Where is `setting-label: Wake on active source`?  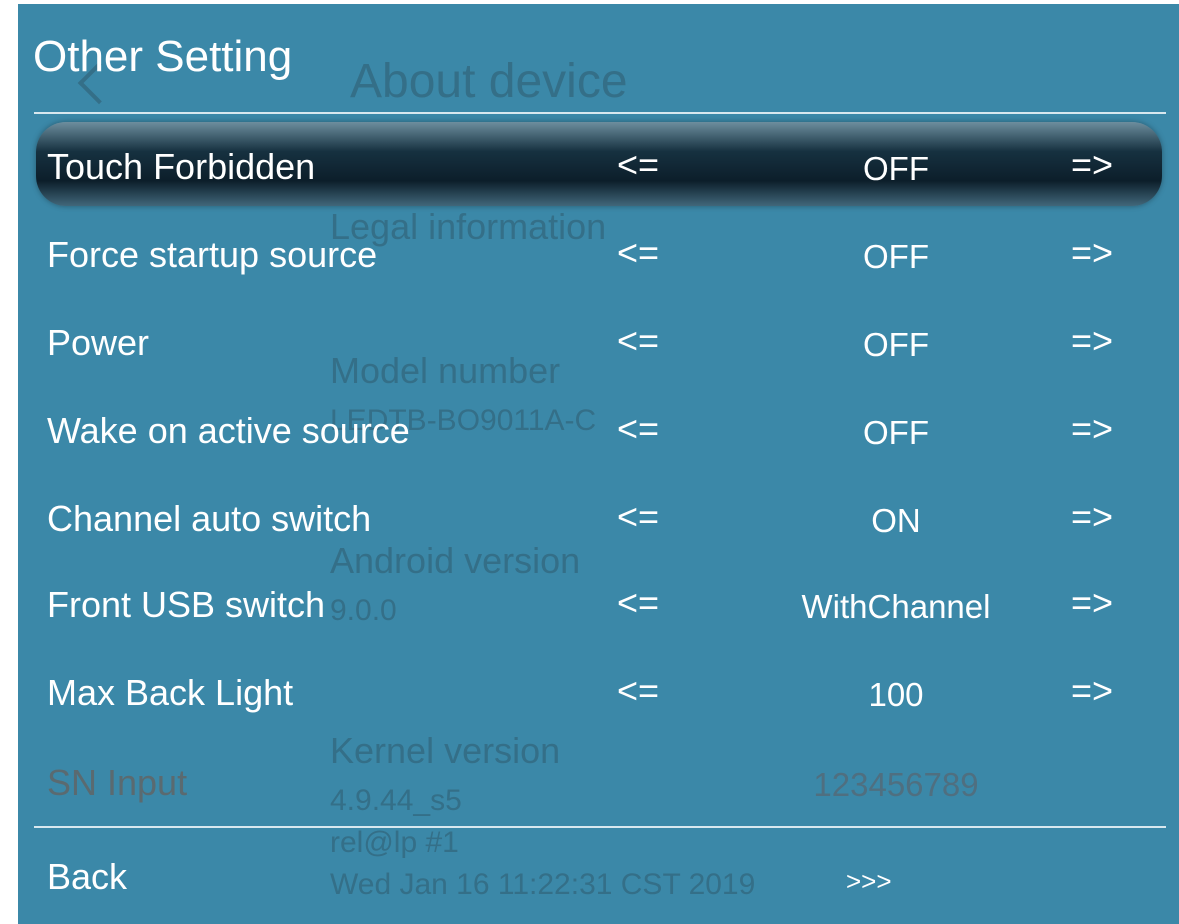 setting-label: Wake on active source is located at coordinates (228, 430).